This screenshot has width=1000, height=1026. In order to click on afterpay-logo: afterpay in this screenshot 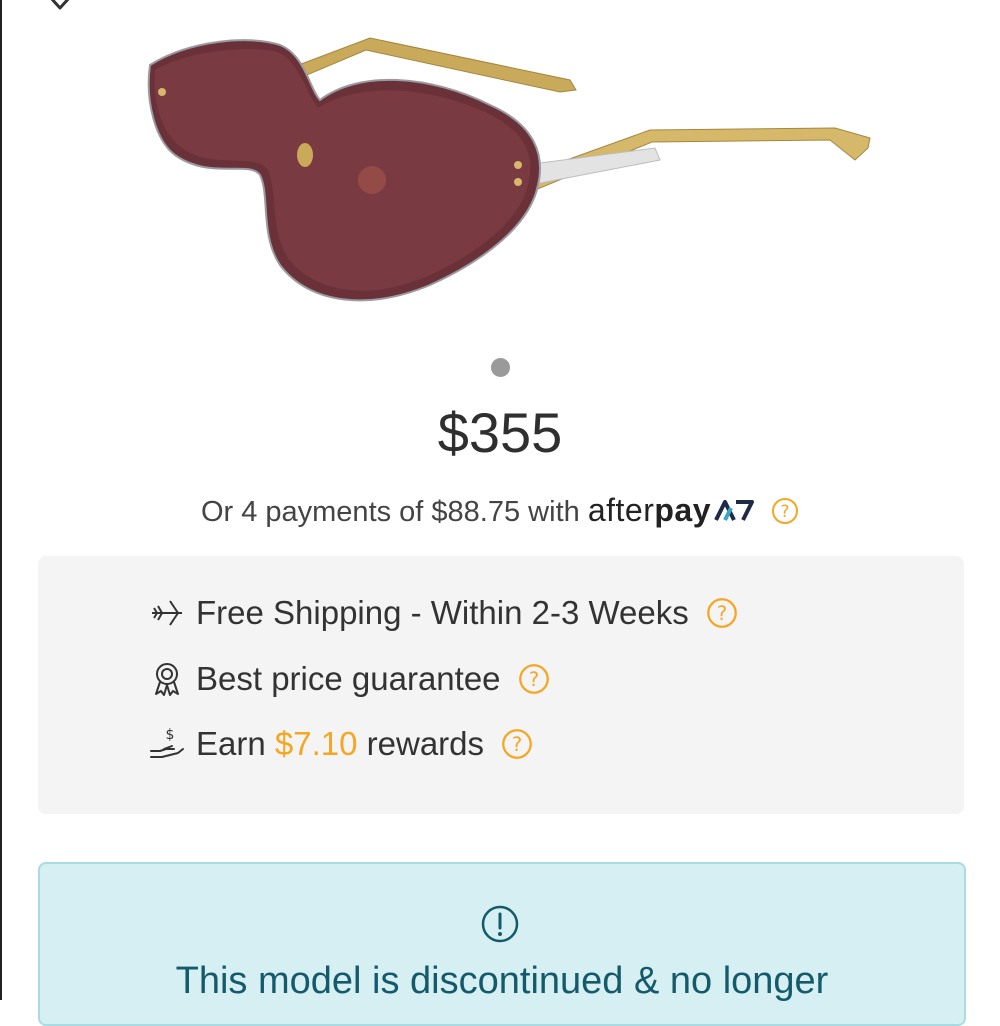, I will do `click(671, 510)`.